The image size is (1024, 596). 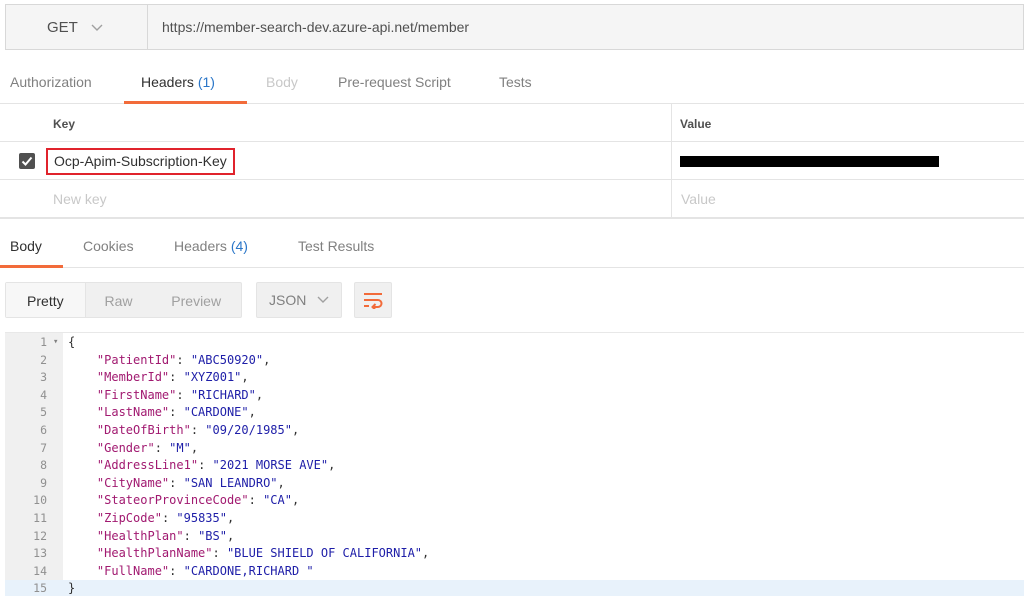 What do you see at coordinates (282, 81) in the screenshot?
I see `tab-body: Body` at bounding box center [282, 81].